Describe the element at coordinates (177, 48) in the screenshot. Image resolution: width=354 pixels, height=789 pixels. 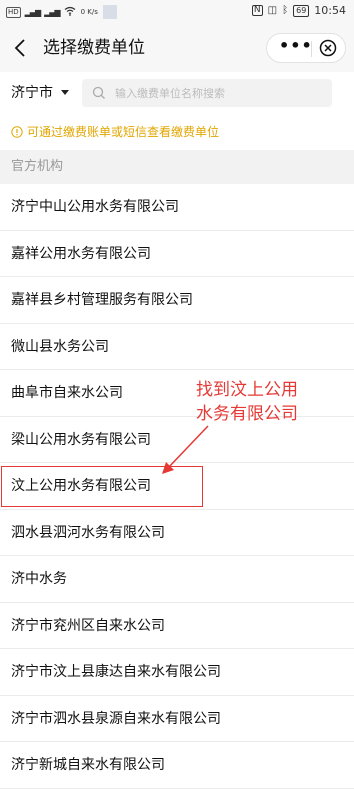
I see `nav-bar: 选择缴费单位 •••` at that location.